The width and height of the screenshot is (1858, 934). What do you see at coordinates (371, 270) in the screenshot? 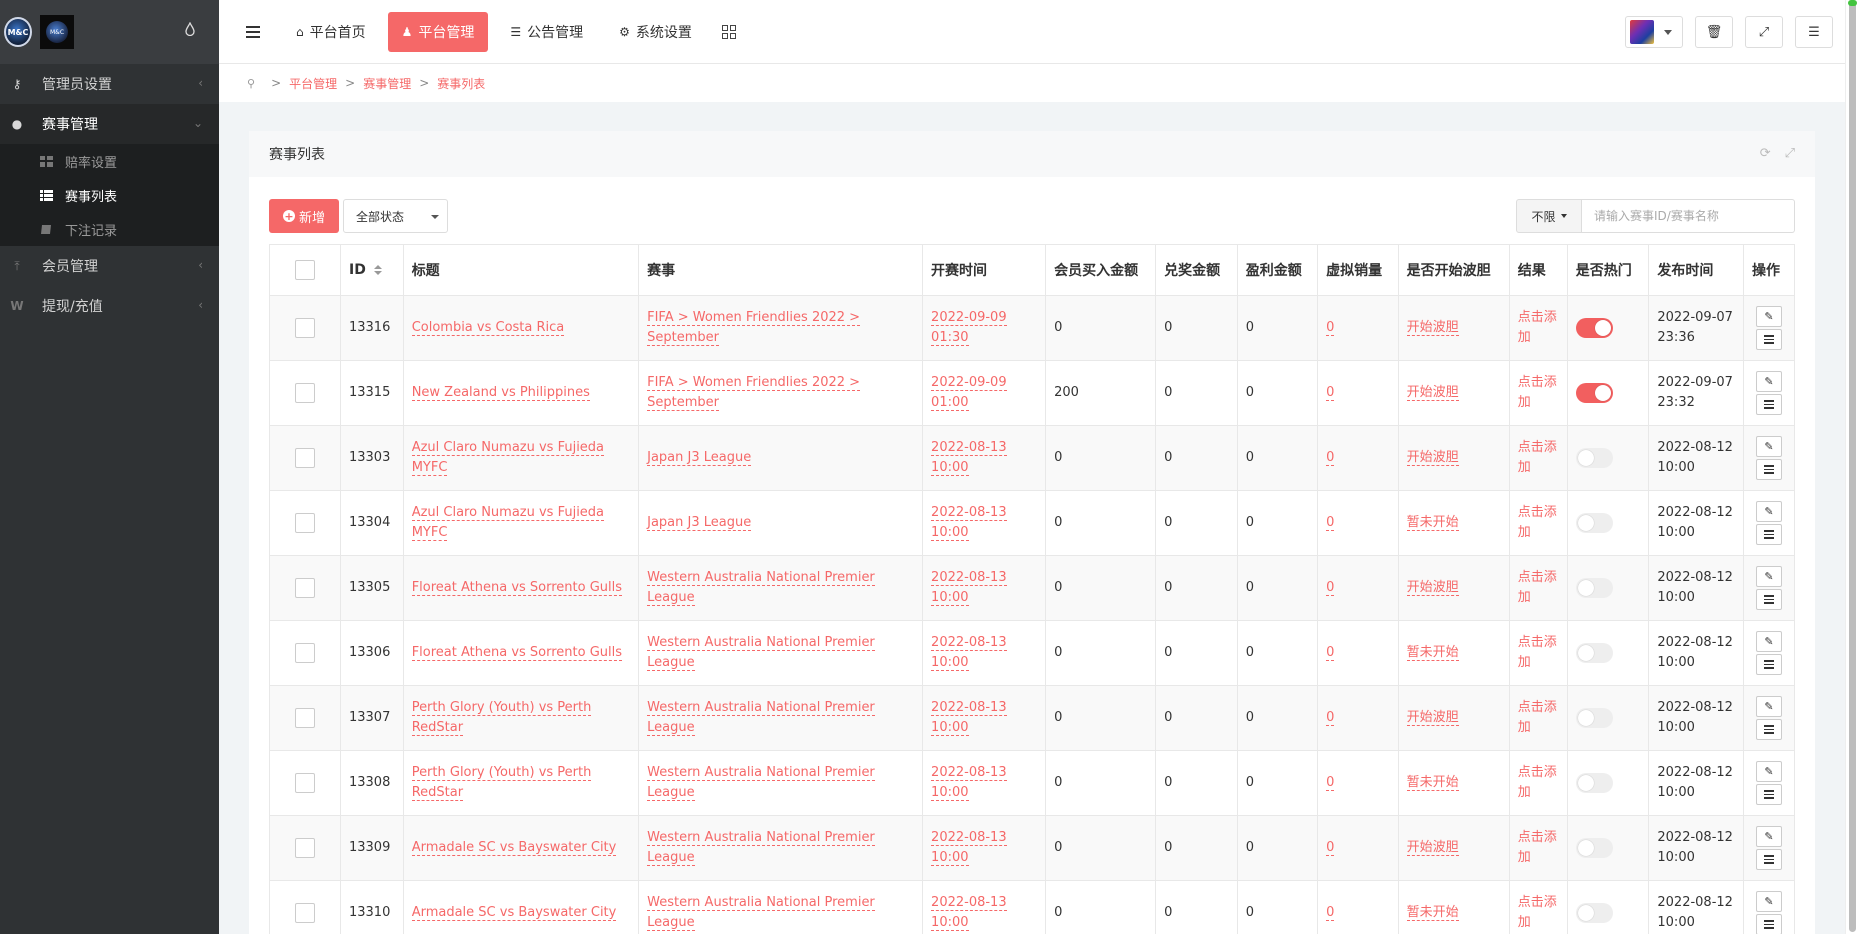
I see `col-id: ID` at bounding box center [371, 270].